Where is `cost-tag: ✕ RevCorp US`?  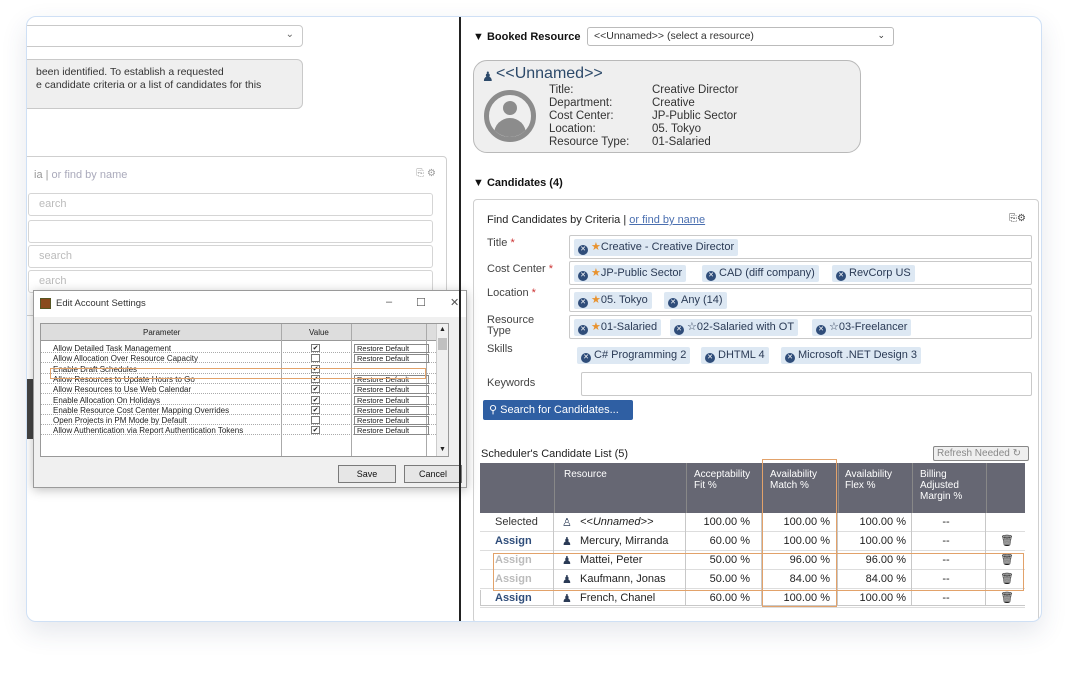
cost-tag: ✕ RevCorp US is located at coordinates (873, 273).